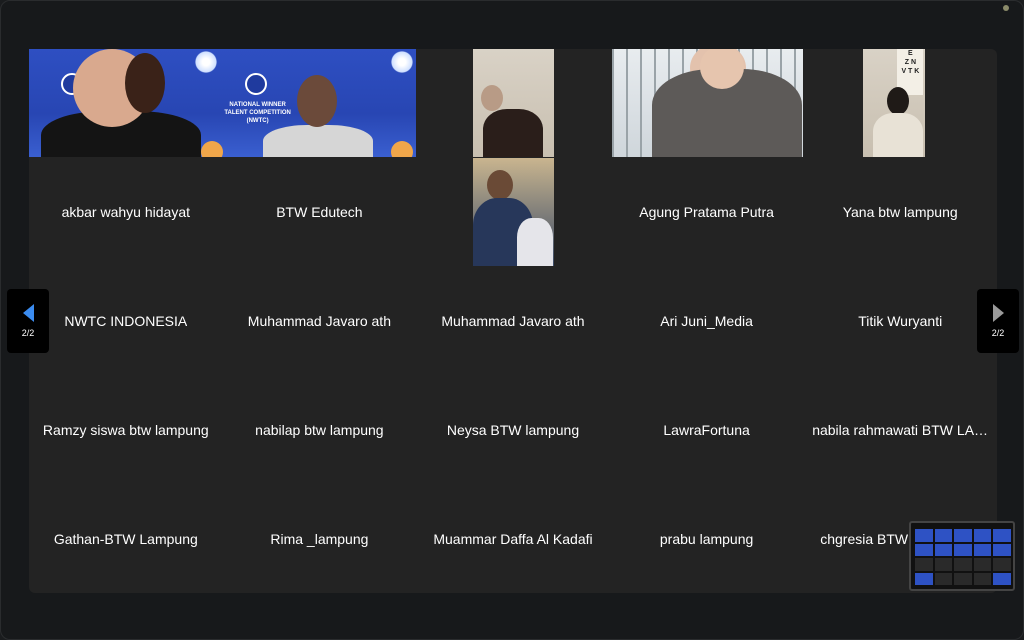  Describe the element at coordinates (864, 538) in the screenshot. I see `participant-name: chgresia BTW` at that location.